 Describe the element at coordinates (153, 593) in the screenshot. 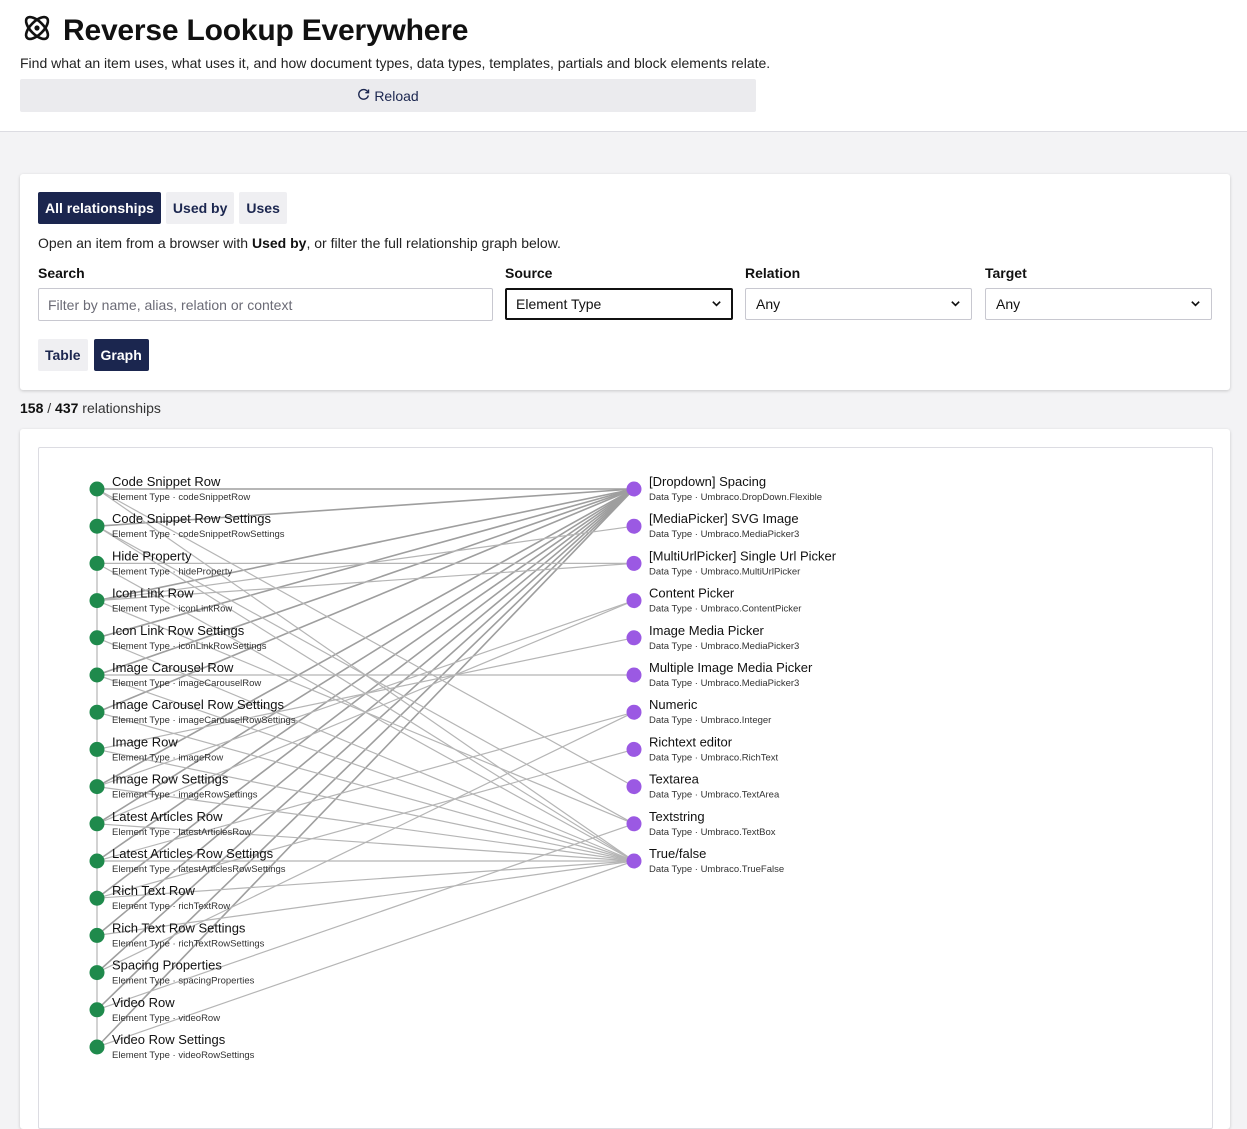

I see `source-node-label: Icon Link Row` at that location.